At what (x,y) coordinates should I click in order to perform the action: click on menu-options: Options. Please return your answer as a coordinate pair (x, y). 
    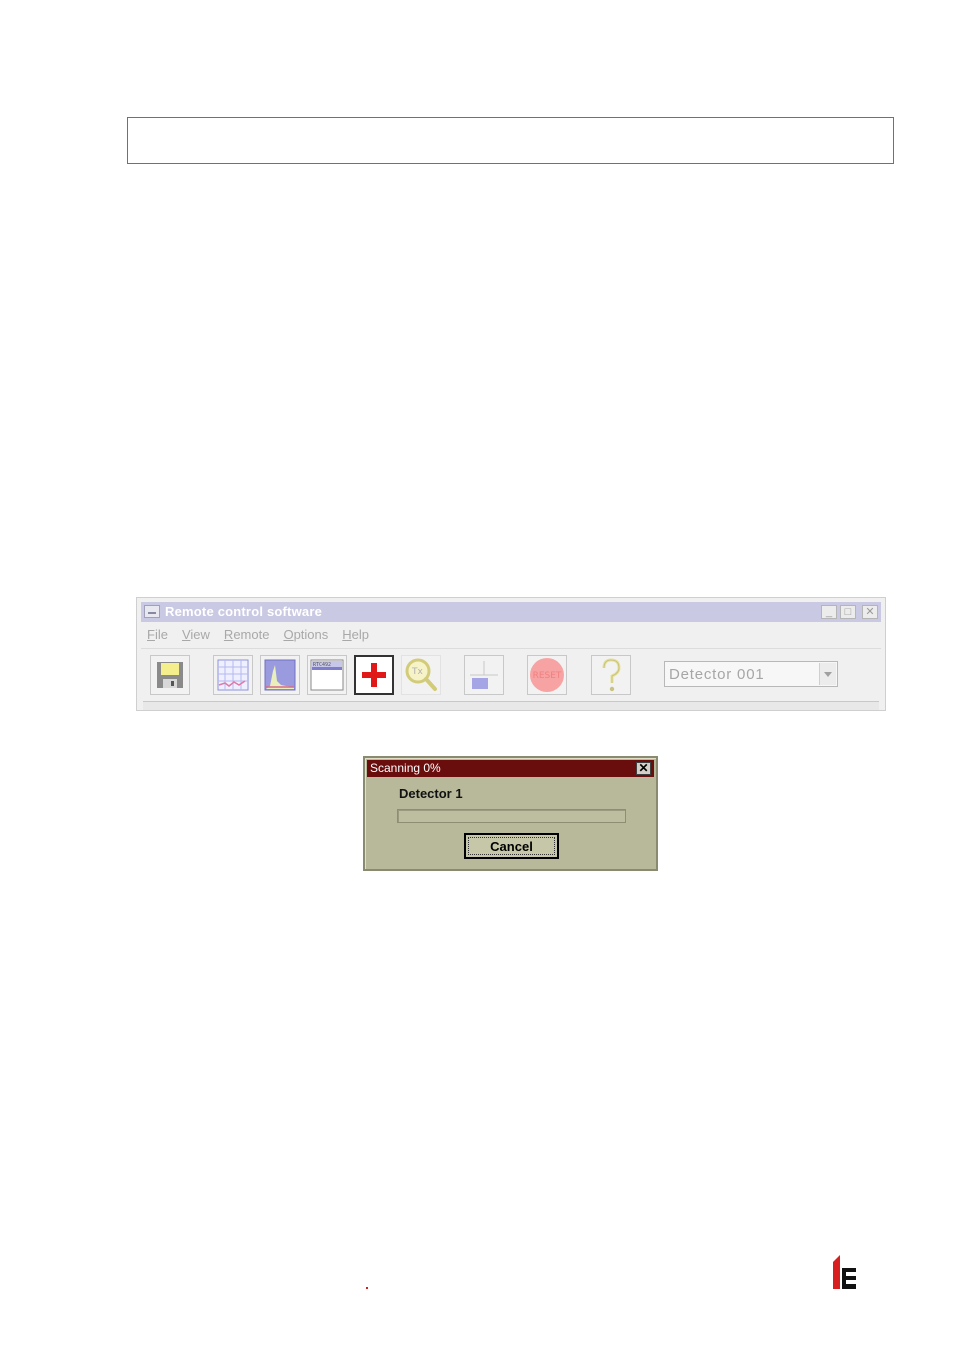
    Looking at the image, I should click on (305, 636).